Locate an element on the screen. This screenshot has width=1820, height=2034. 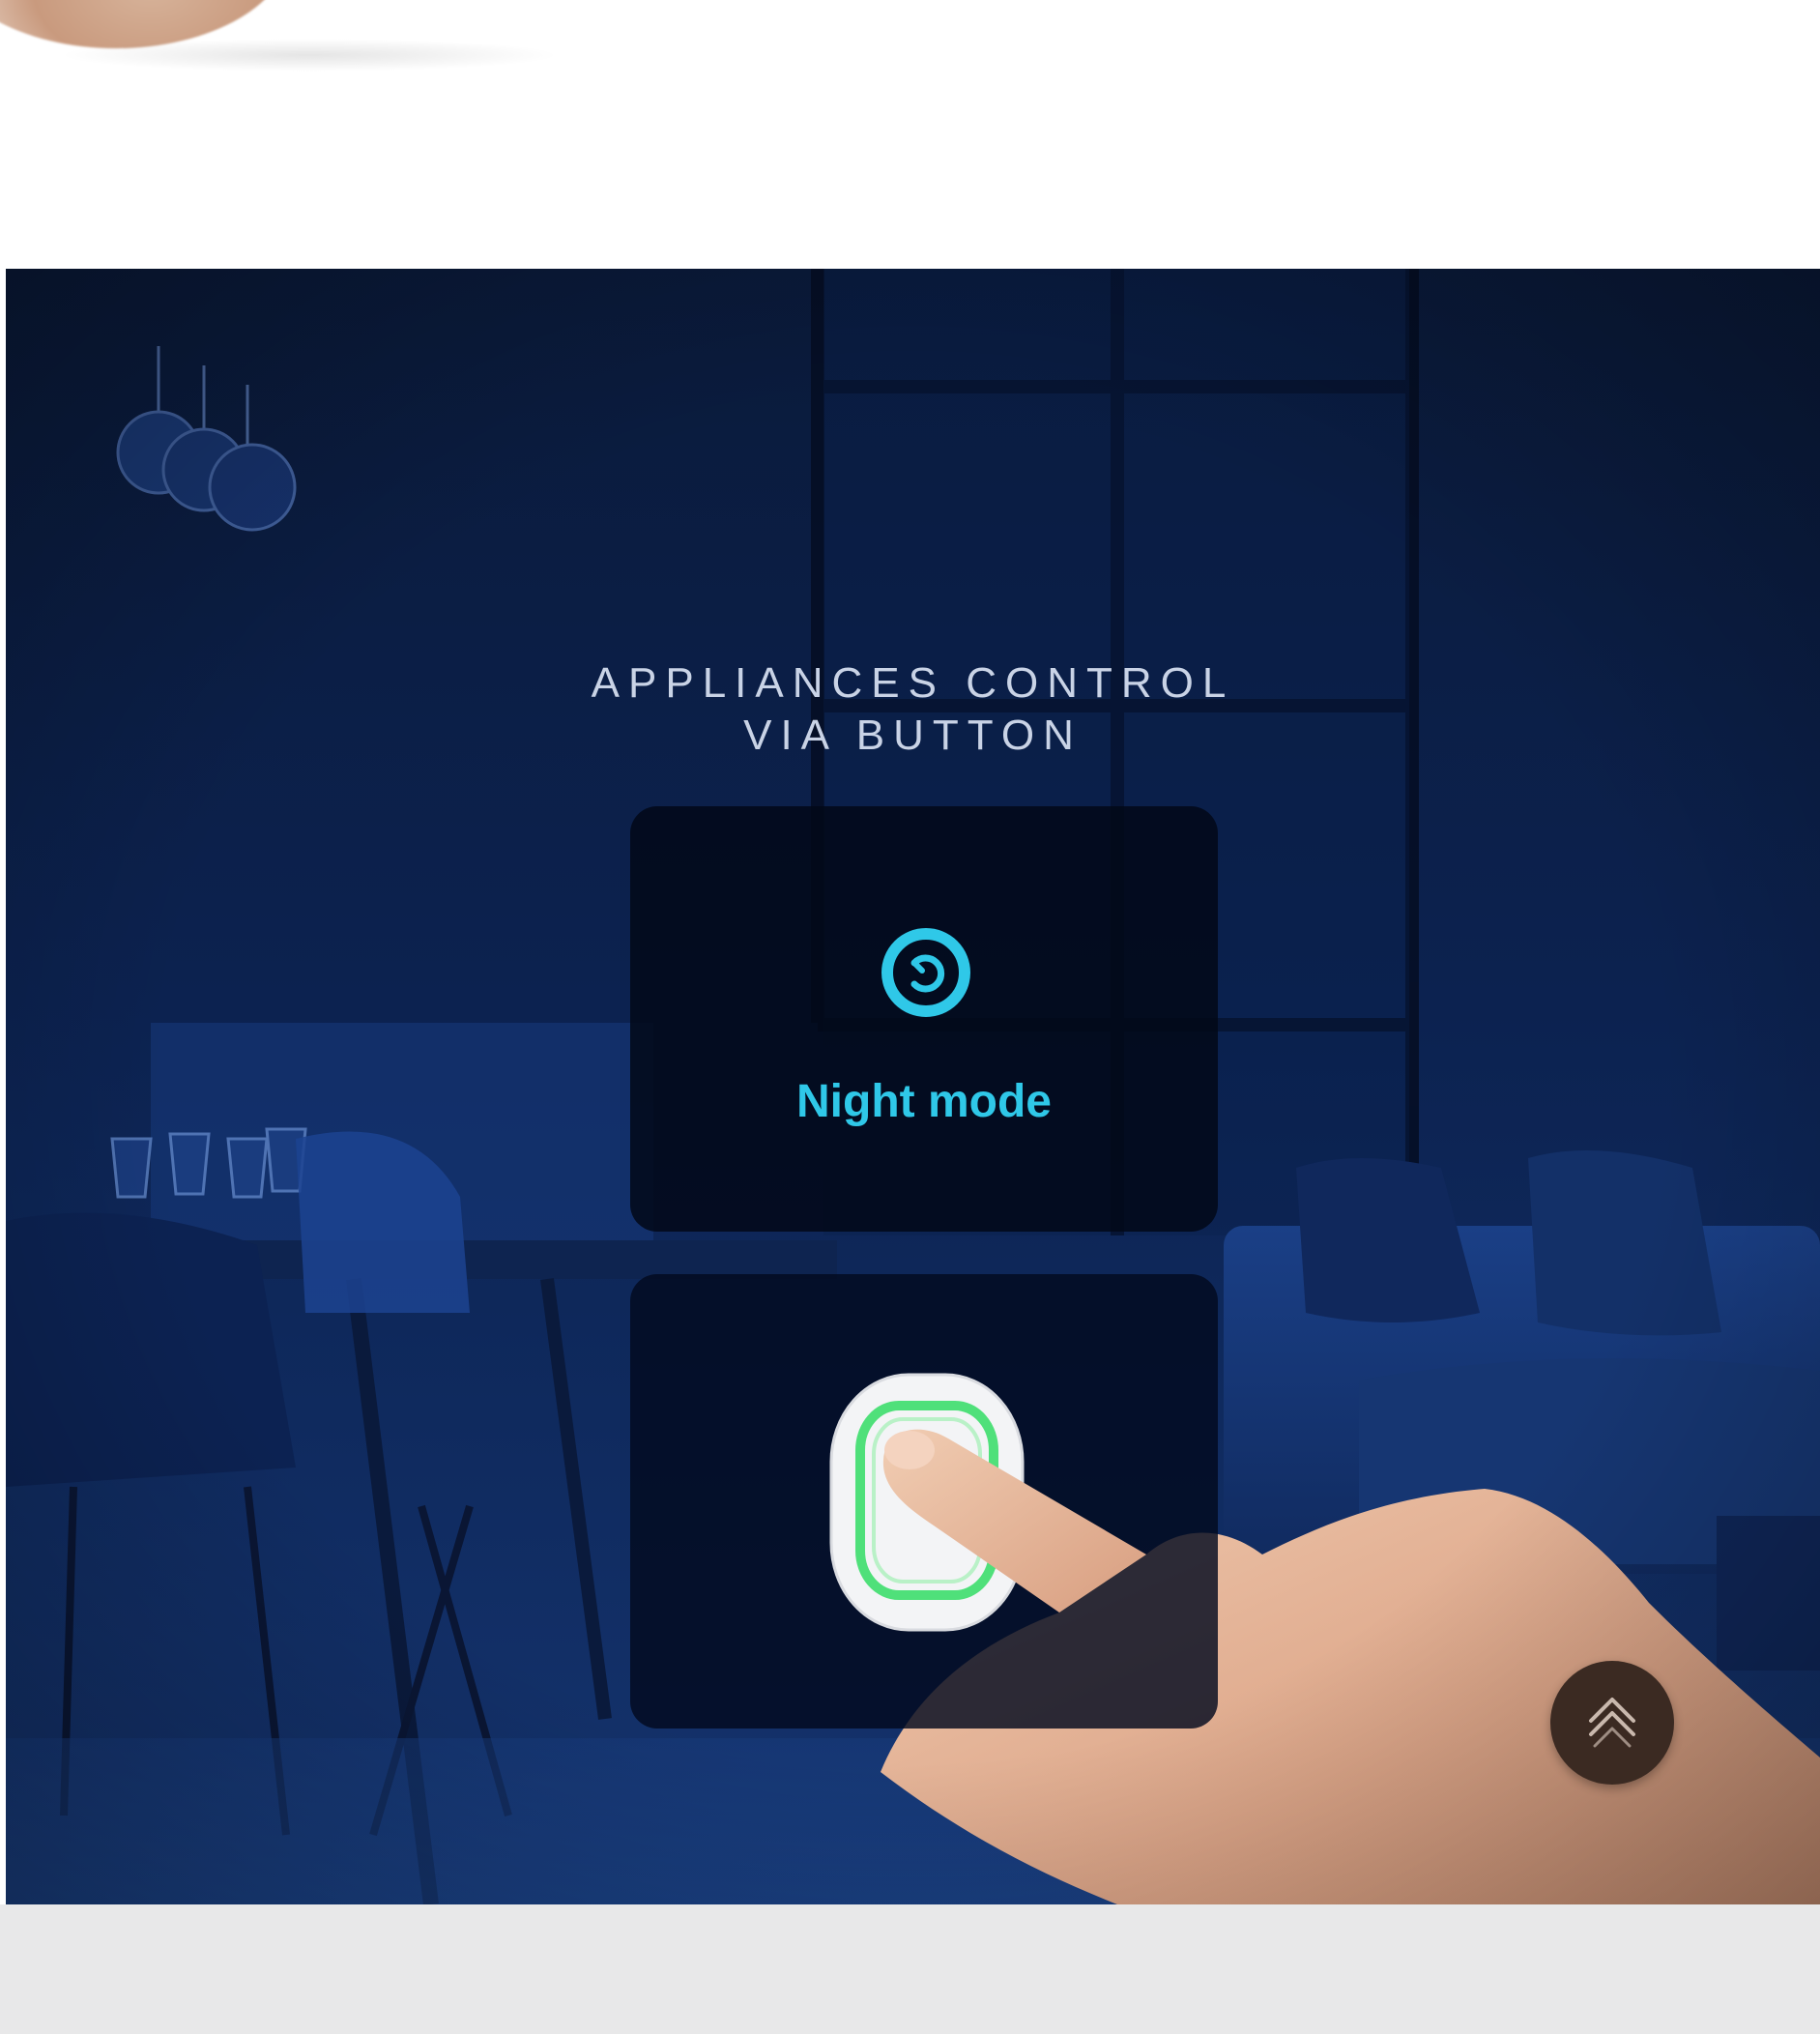
smart-button-device is located at coordinates (927, 1503).